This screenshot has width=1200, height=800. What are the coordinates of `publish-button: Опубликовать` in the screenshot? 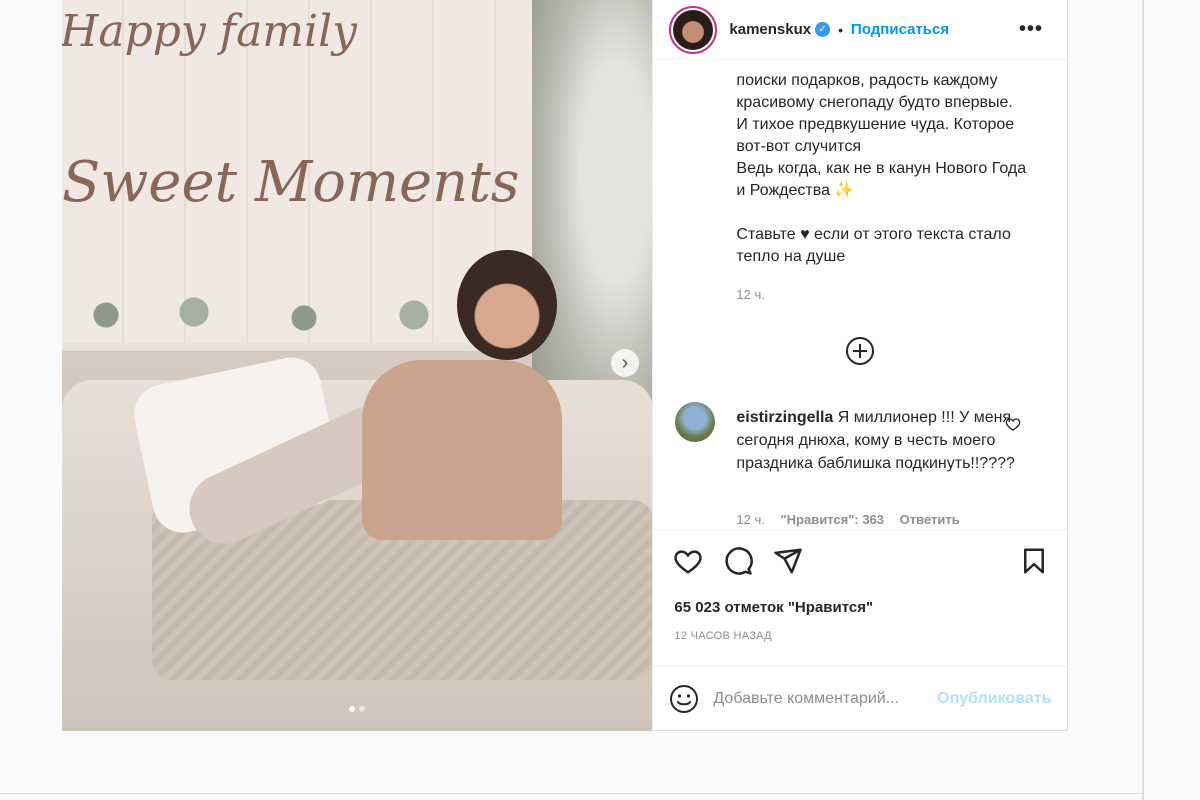 It's located at (994, 699).